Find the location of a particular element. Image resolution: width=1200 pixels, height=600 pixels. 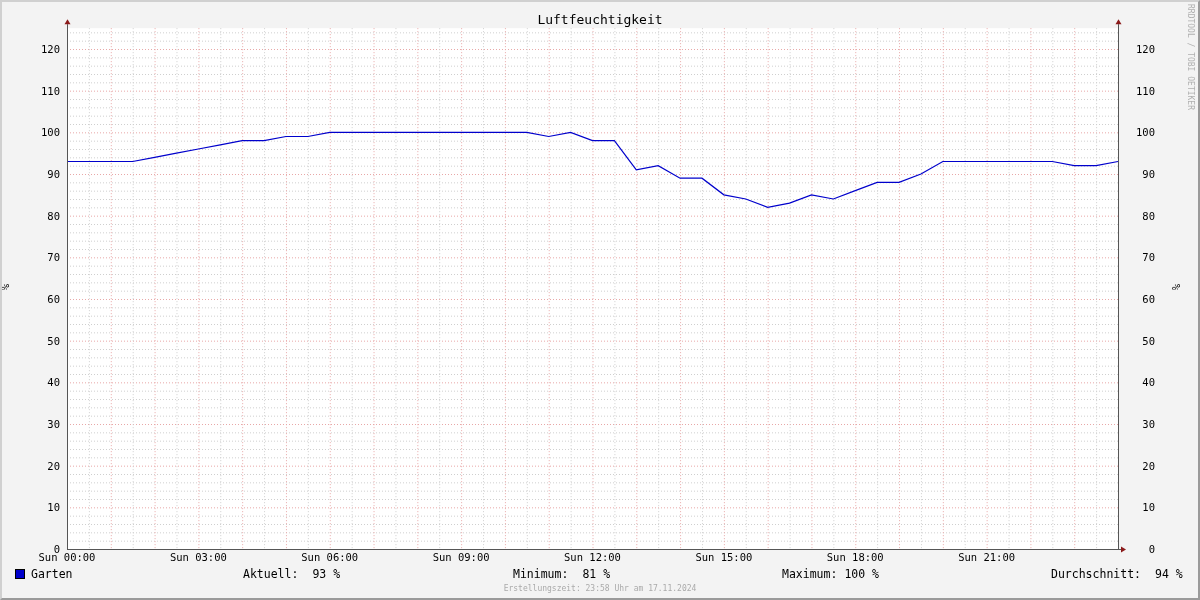

stat-value: 94 % is located at coordinates (1169, 574).